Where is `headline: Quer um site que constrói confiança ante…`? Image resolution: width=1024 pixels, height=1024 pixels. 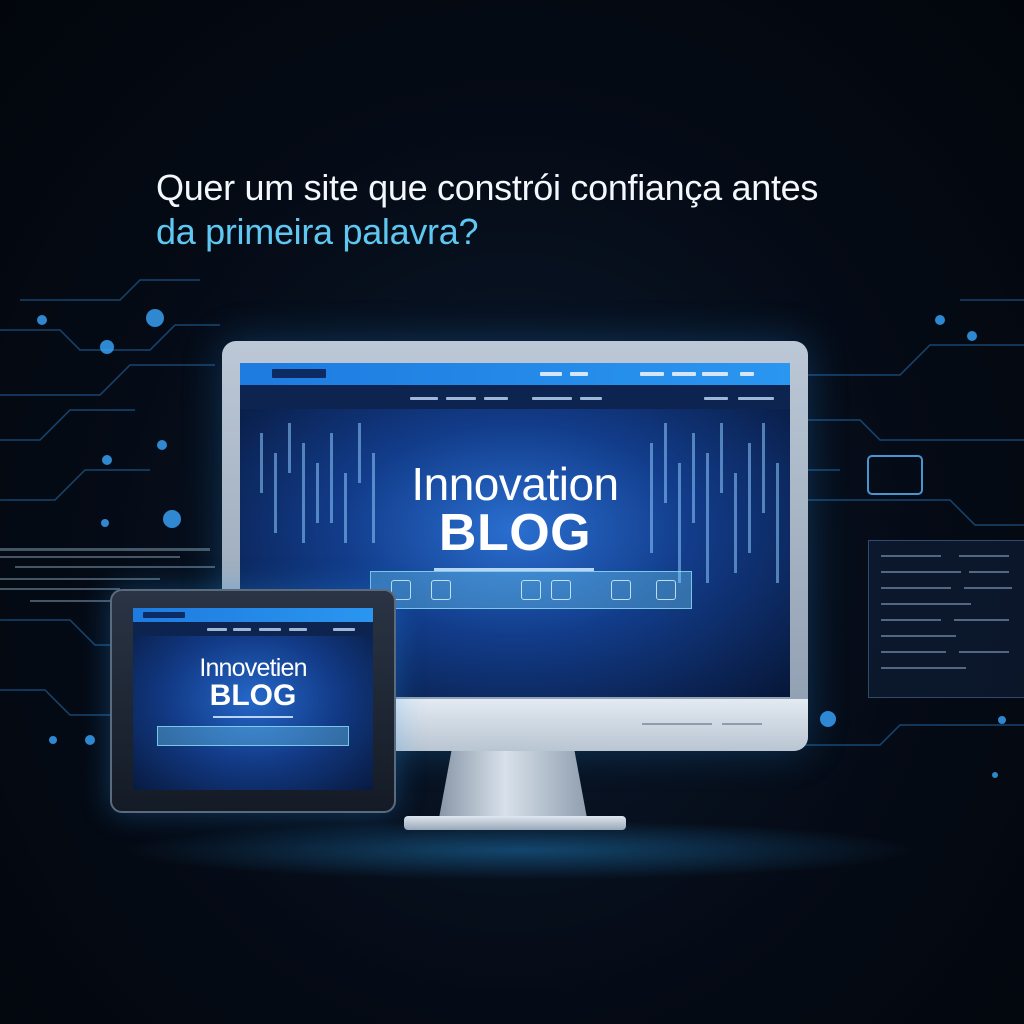
headline: Quer um site que constrói confiança ante… is located at coordinates (536, 210).